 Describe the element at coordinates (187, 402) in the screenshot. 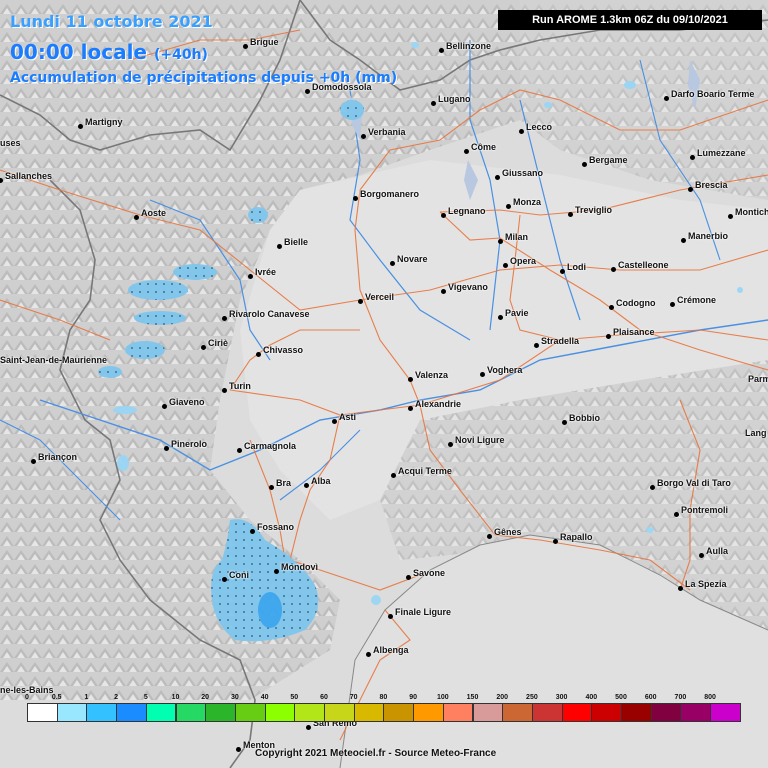

I see `city-label: Giaveno` at that location.